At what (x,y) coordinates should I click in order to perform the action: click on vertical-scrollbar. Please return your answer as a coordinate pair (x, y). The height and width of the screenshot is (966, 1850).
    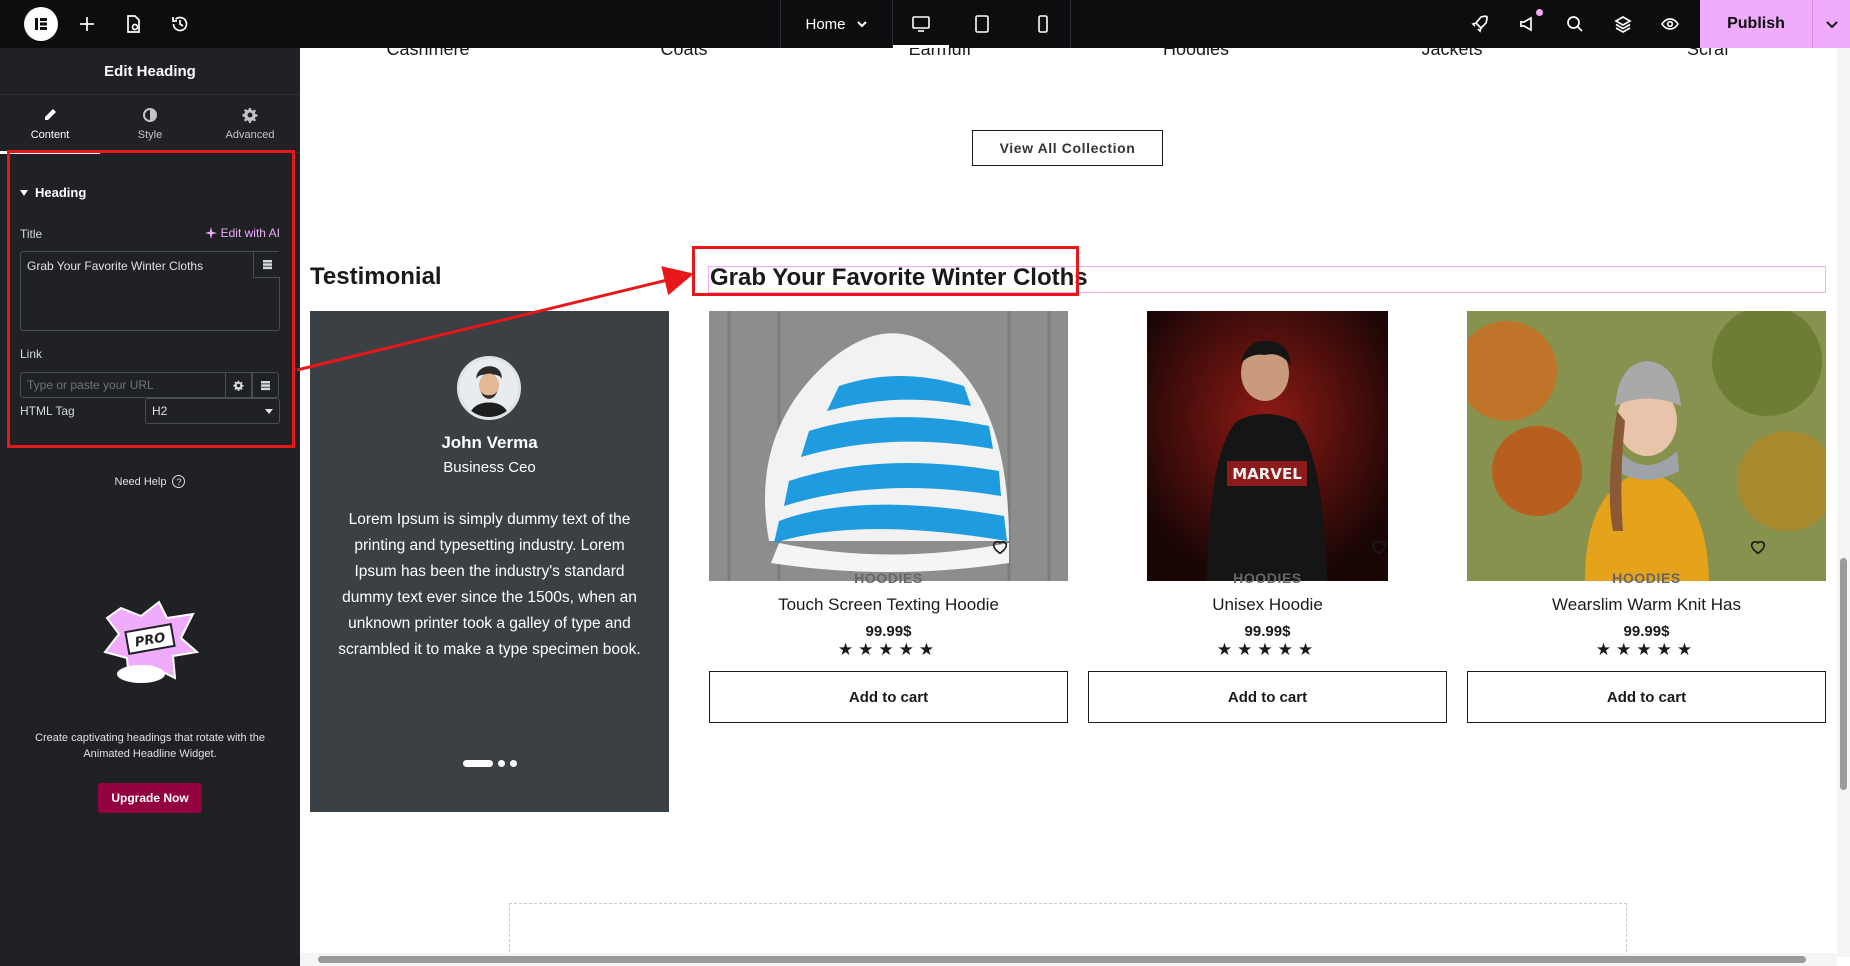
    Looking at the image, I should click on (1843, 502).